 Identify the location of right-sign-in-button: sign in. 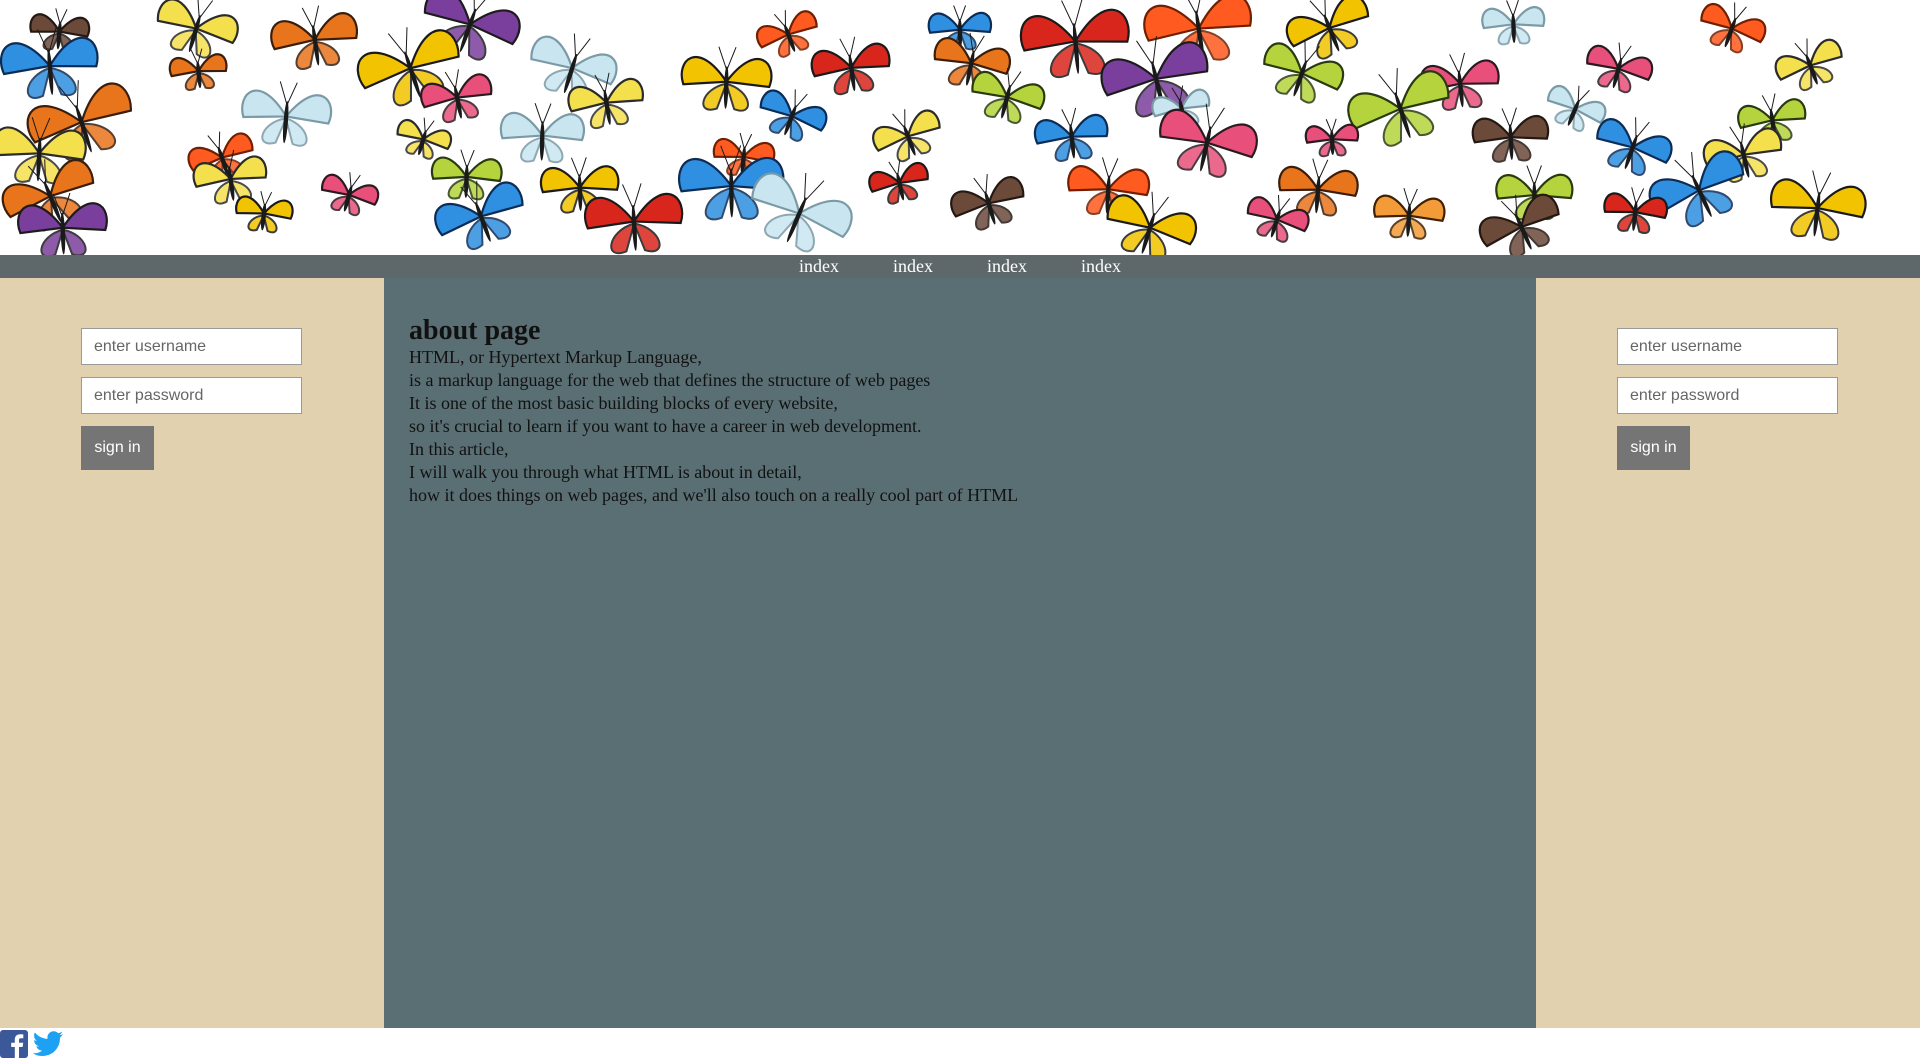
(1653, 448).